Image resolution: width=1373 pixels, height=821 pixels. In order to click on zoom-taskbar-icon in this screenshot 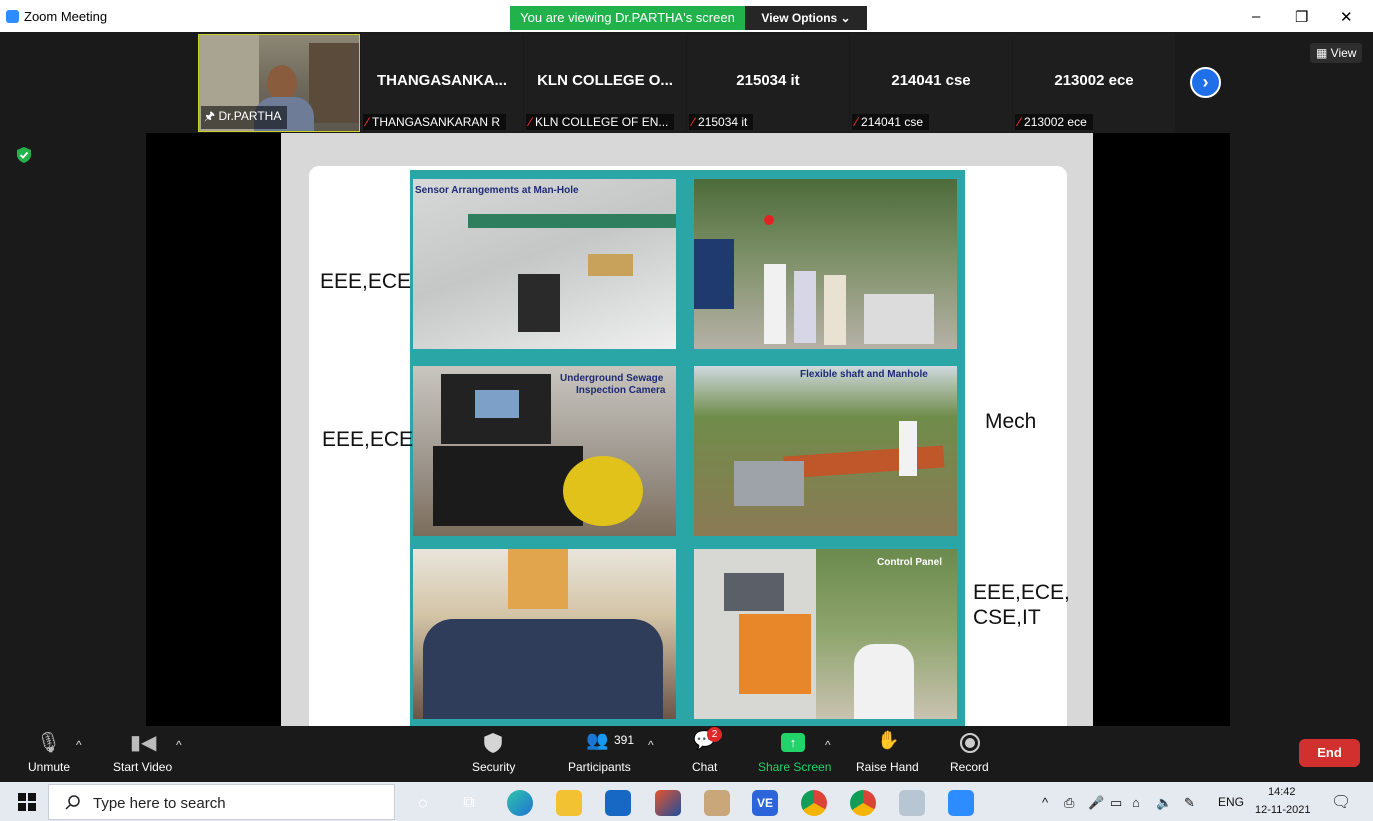, I will do `click(961, 803)`.